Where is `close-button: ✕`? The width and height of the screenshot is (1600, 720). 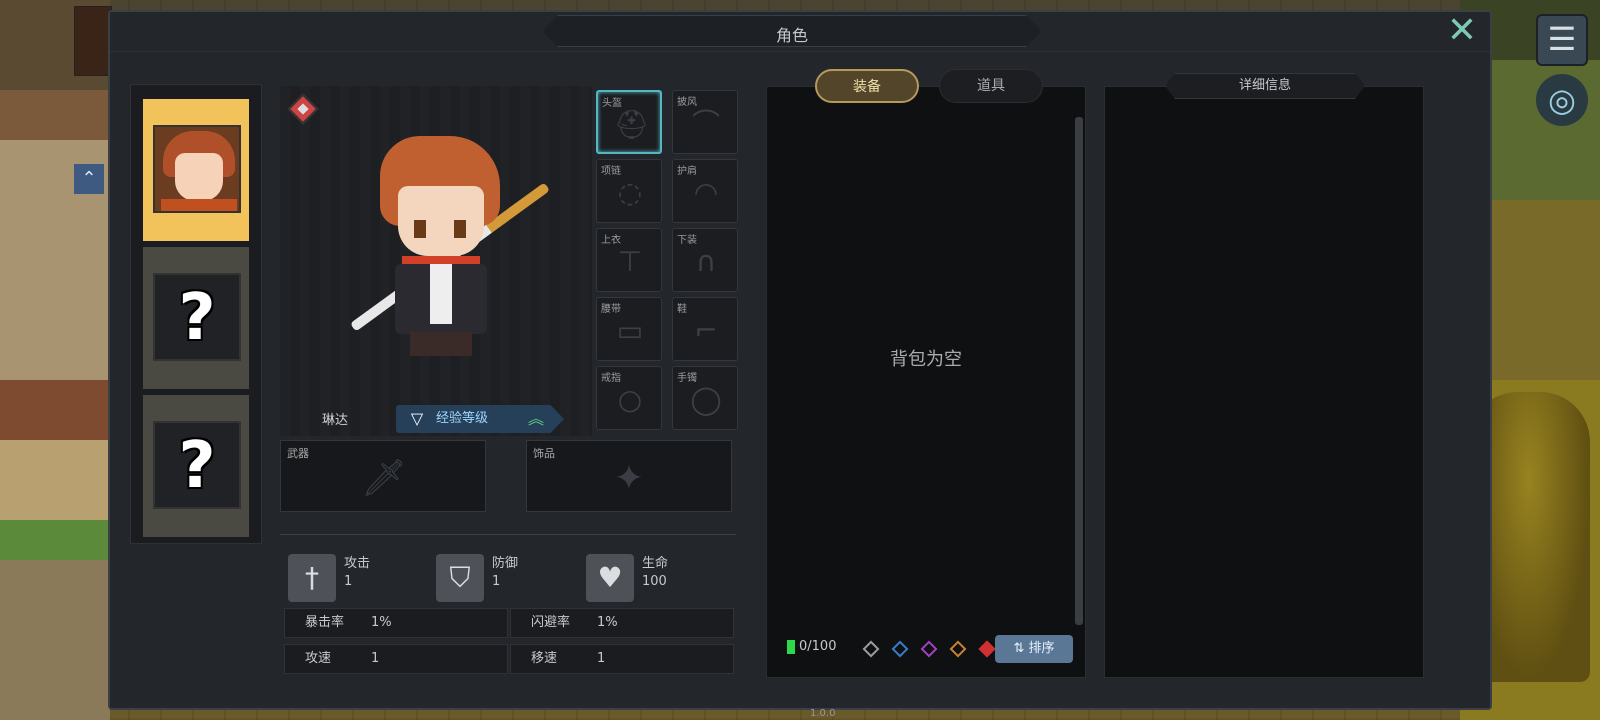 close-button: ✕ is located at coordinates (1462, 31).